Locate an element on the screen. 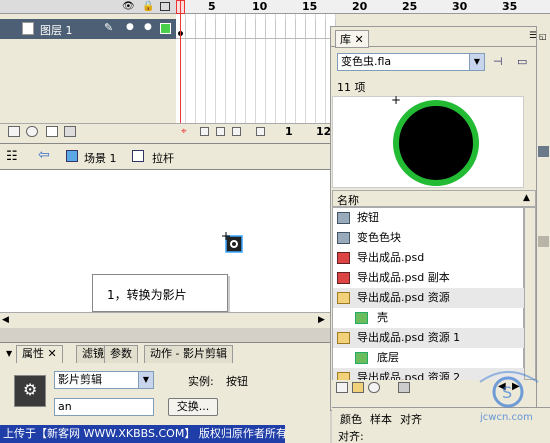 This screenshot has width=550, height=443. list-item-label: 变色色块 is located at coordinates (379, 237).